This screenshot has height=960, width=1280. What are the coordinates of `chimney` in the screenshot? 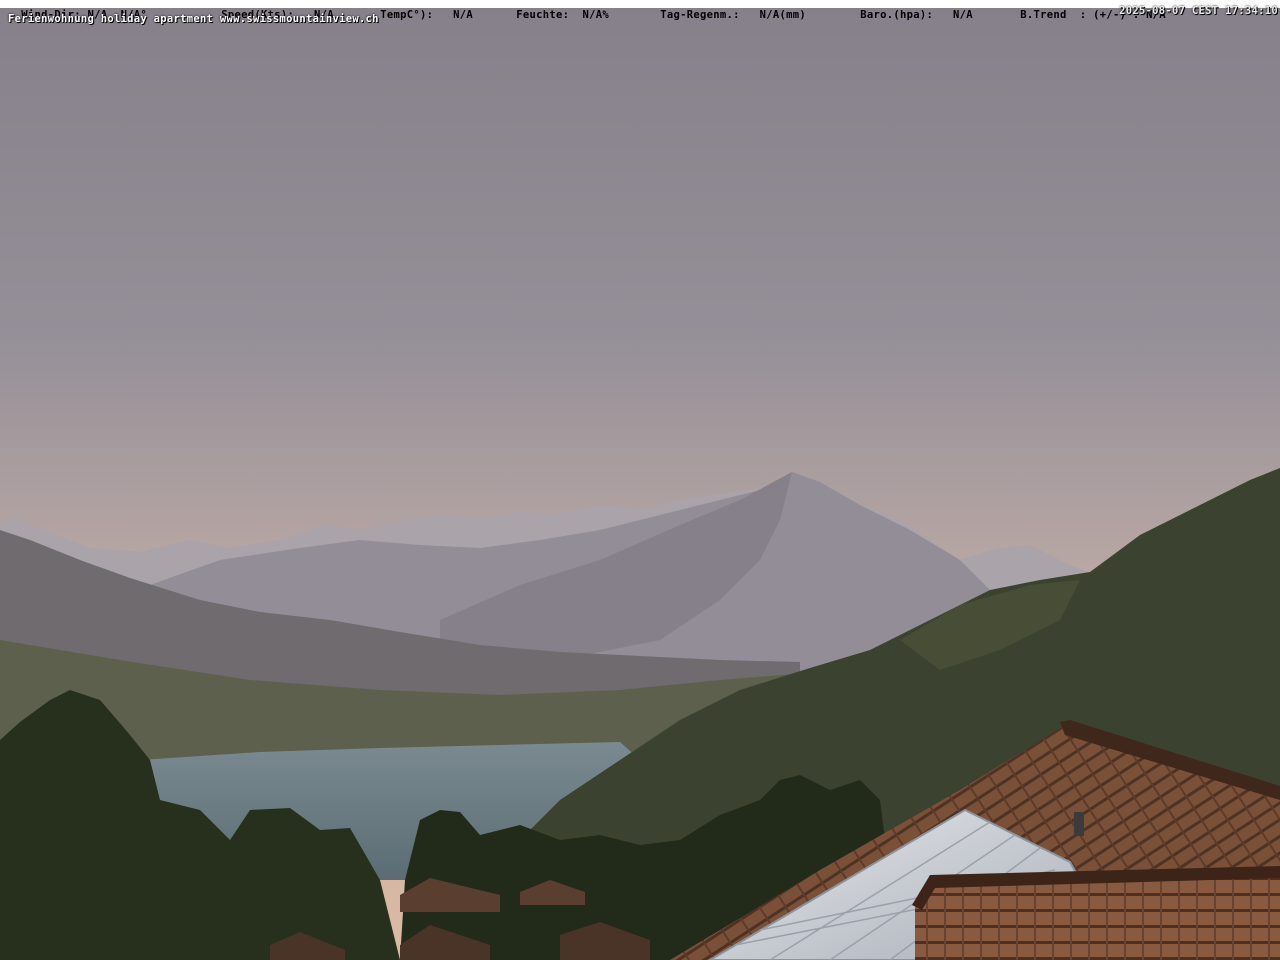 It's located at (1079, 824).